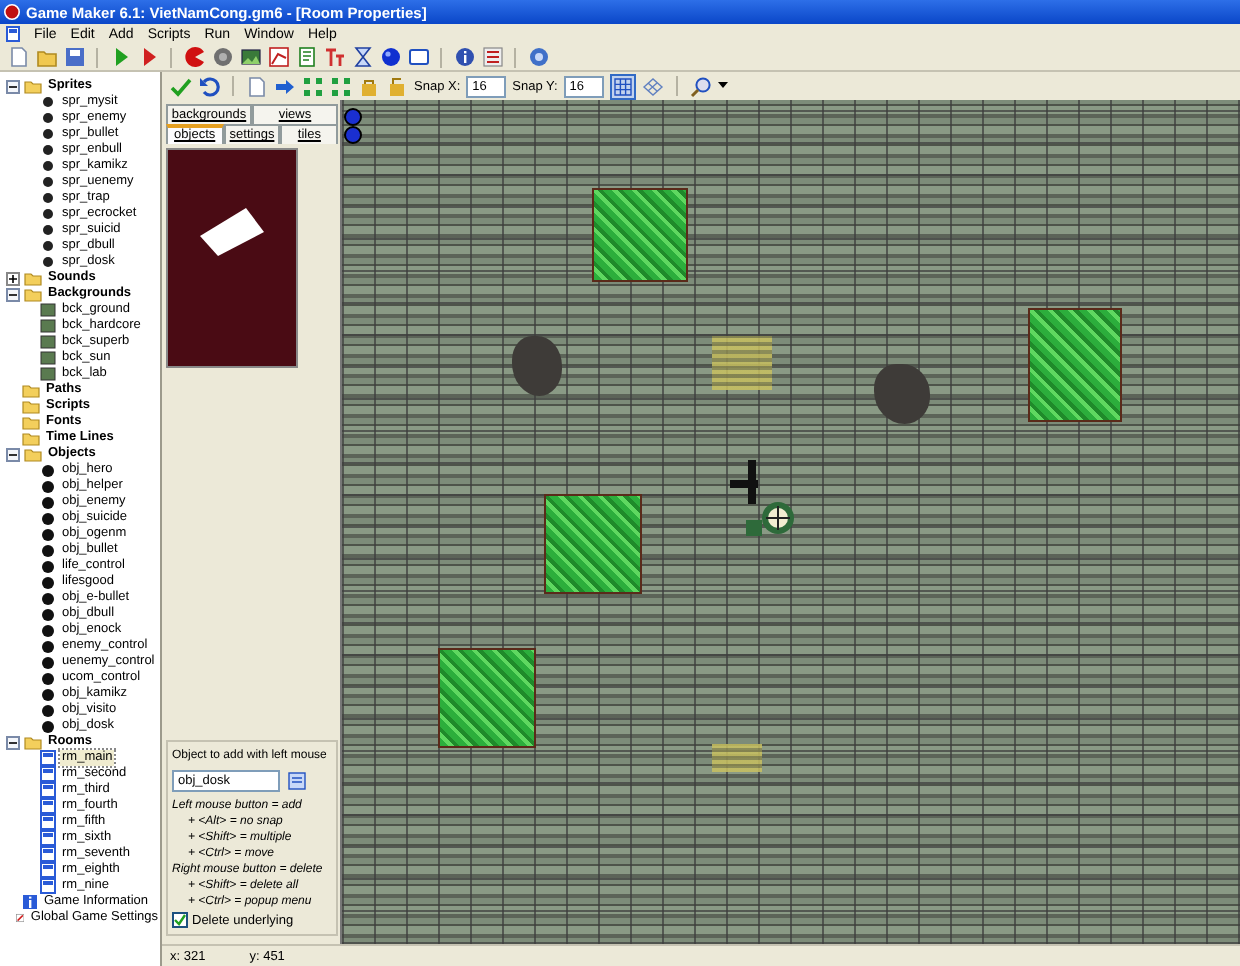  I want to click on font-icon, so click(334, 57).